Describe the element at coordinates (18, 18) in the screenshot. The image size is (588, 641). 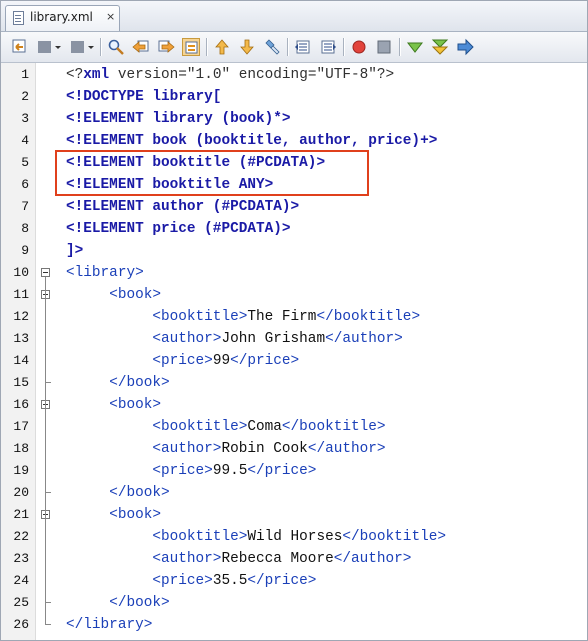
I see `xml-file-icon` at that location.